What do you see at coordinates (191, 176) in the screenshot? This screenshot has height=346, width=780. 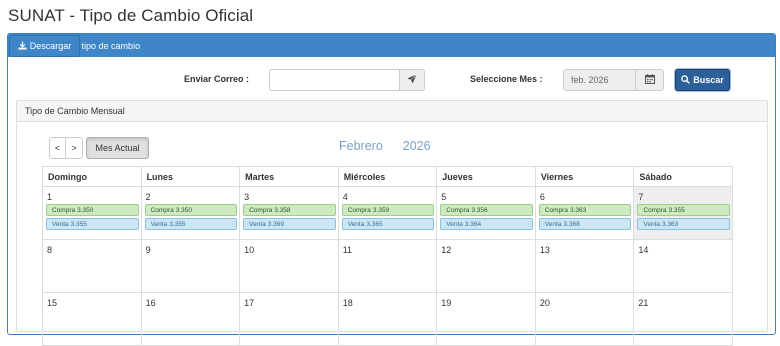 I see `weekday-header: Lunes` at bounding box center [191, 176].